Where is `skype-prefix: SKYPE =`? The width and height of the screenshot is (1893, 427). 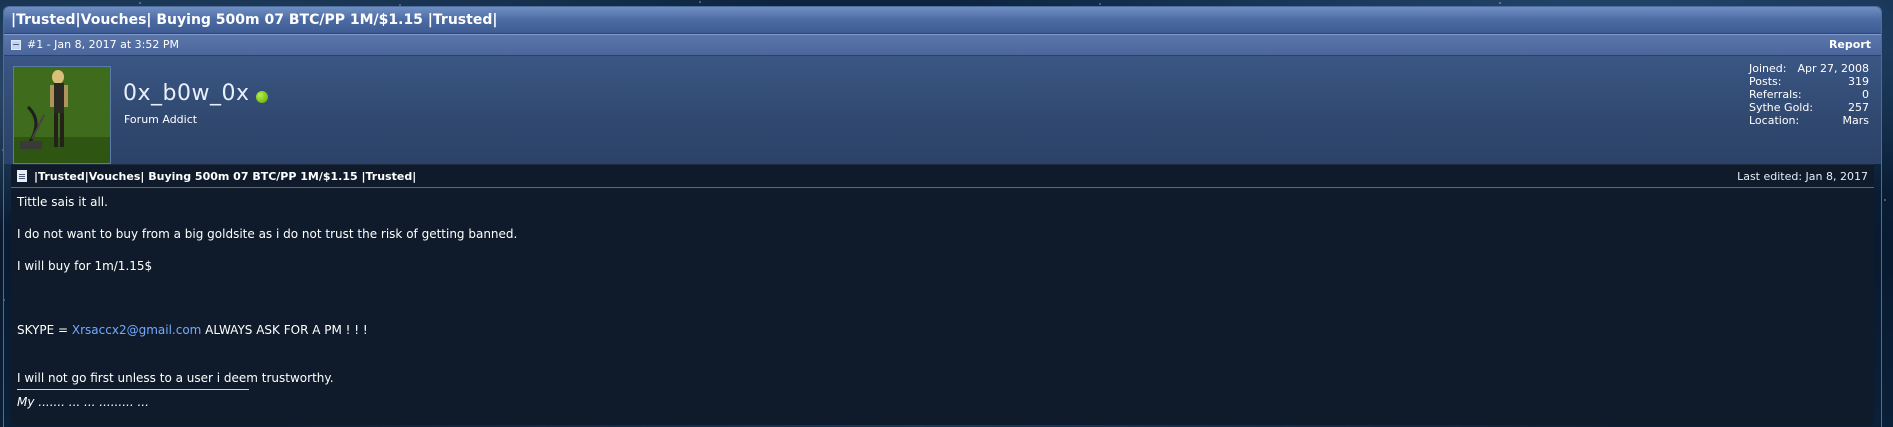 skype-prefix: SKYPE = is located at coordinates (44, 330).